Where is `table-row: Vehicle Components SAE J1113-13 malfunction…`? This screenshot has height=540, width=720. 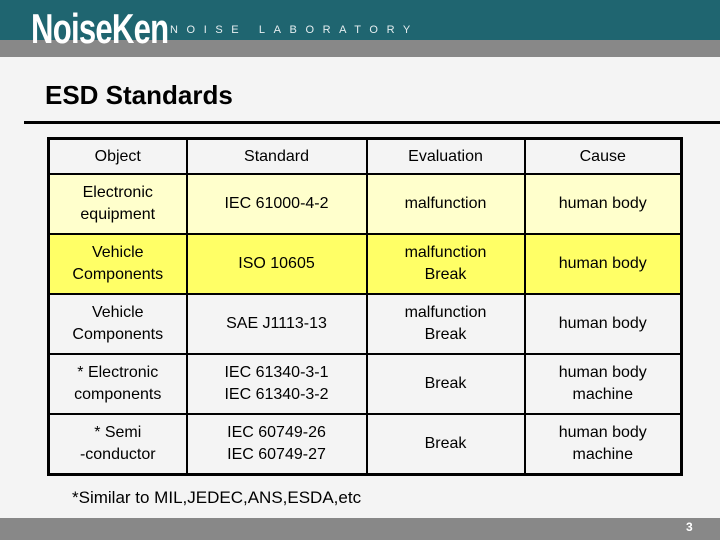
table-row: Vehicle Components SAE J1113-13 malfunction… is located at coordinates (365, 324).